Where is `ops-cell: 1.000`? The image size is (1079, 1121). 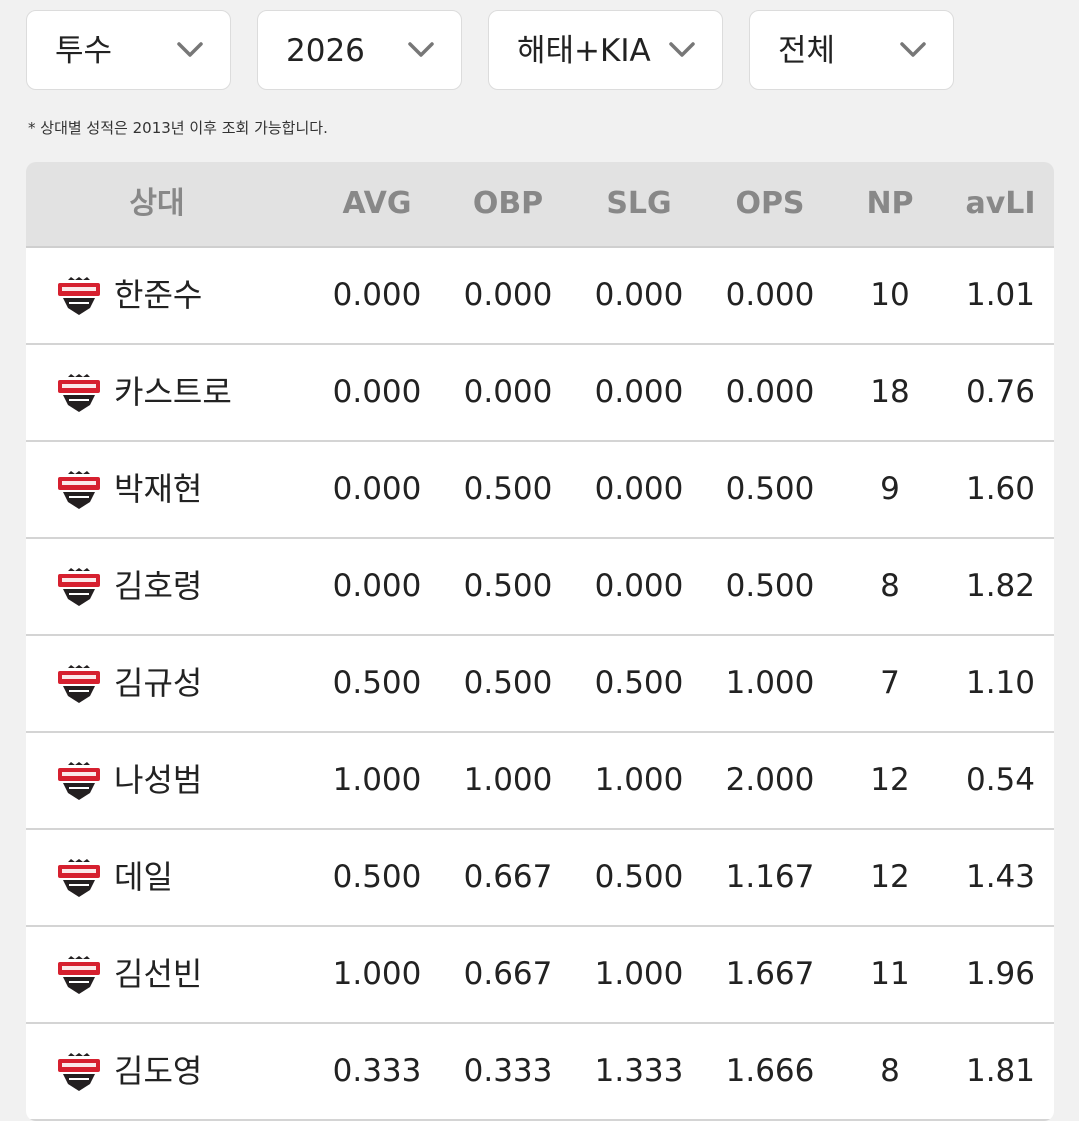 ops-cell: 1.000 is located at coordinates (770, 683).